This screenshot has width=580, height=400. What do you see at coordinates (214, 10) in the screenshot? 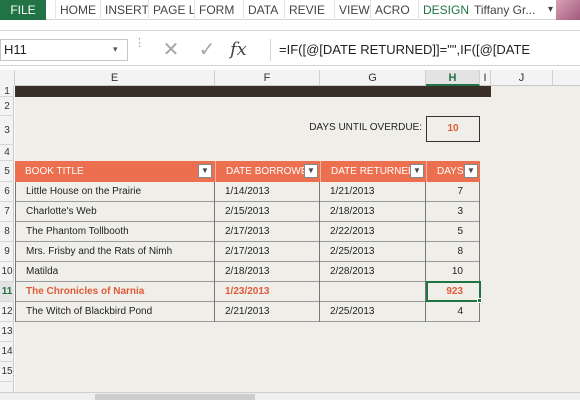
I see `tab-formulas: FORM` at bounding box center [214, 10].